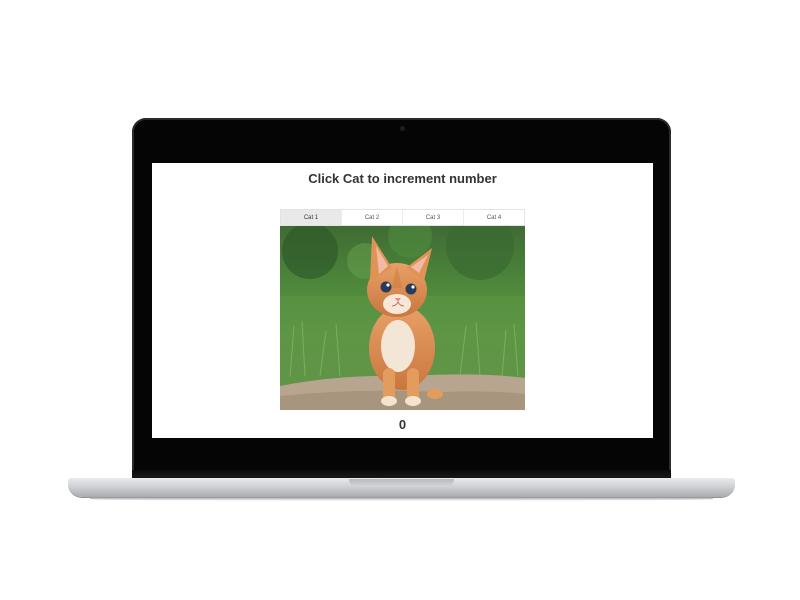 This screenshot has width=800, height=600. I want to click on tab-label: Cat 1, so click(311, 217).